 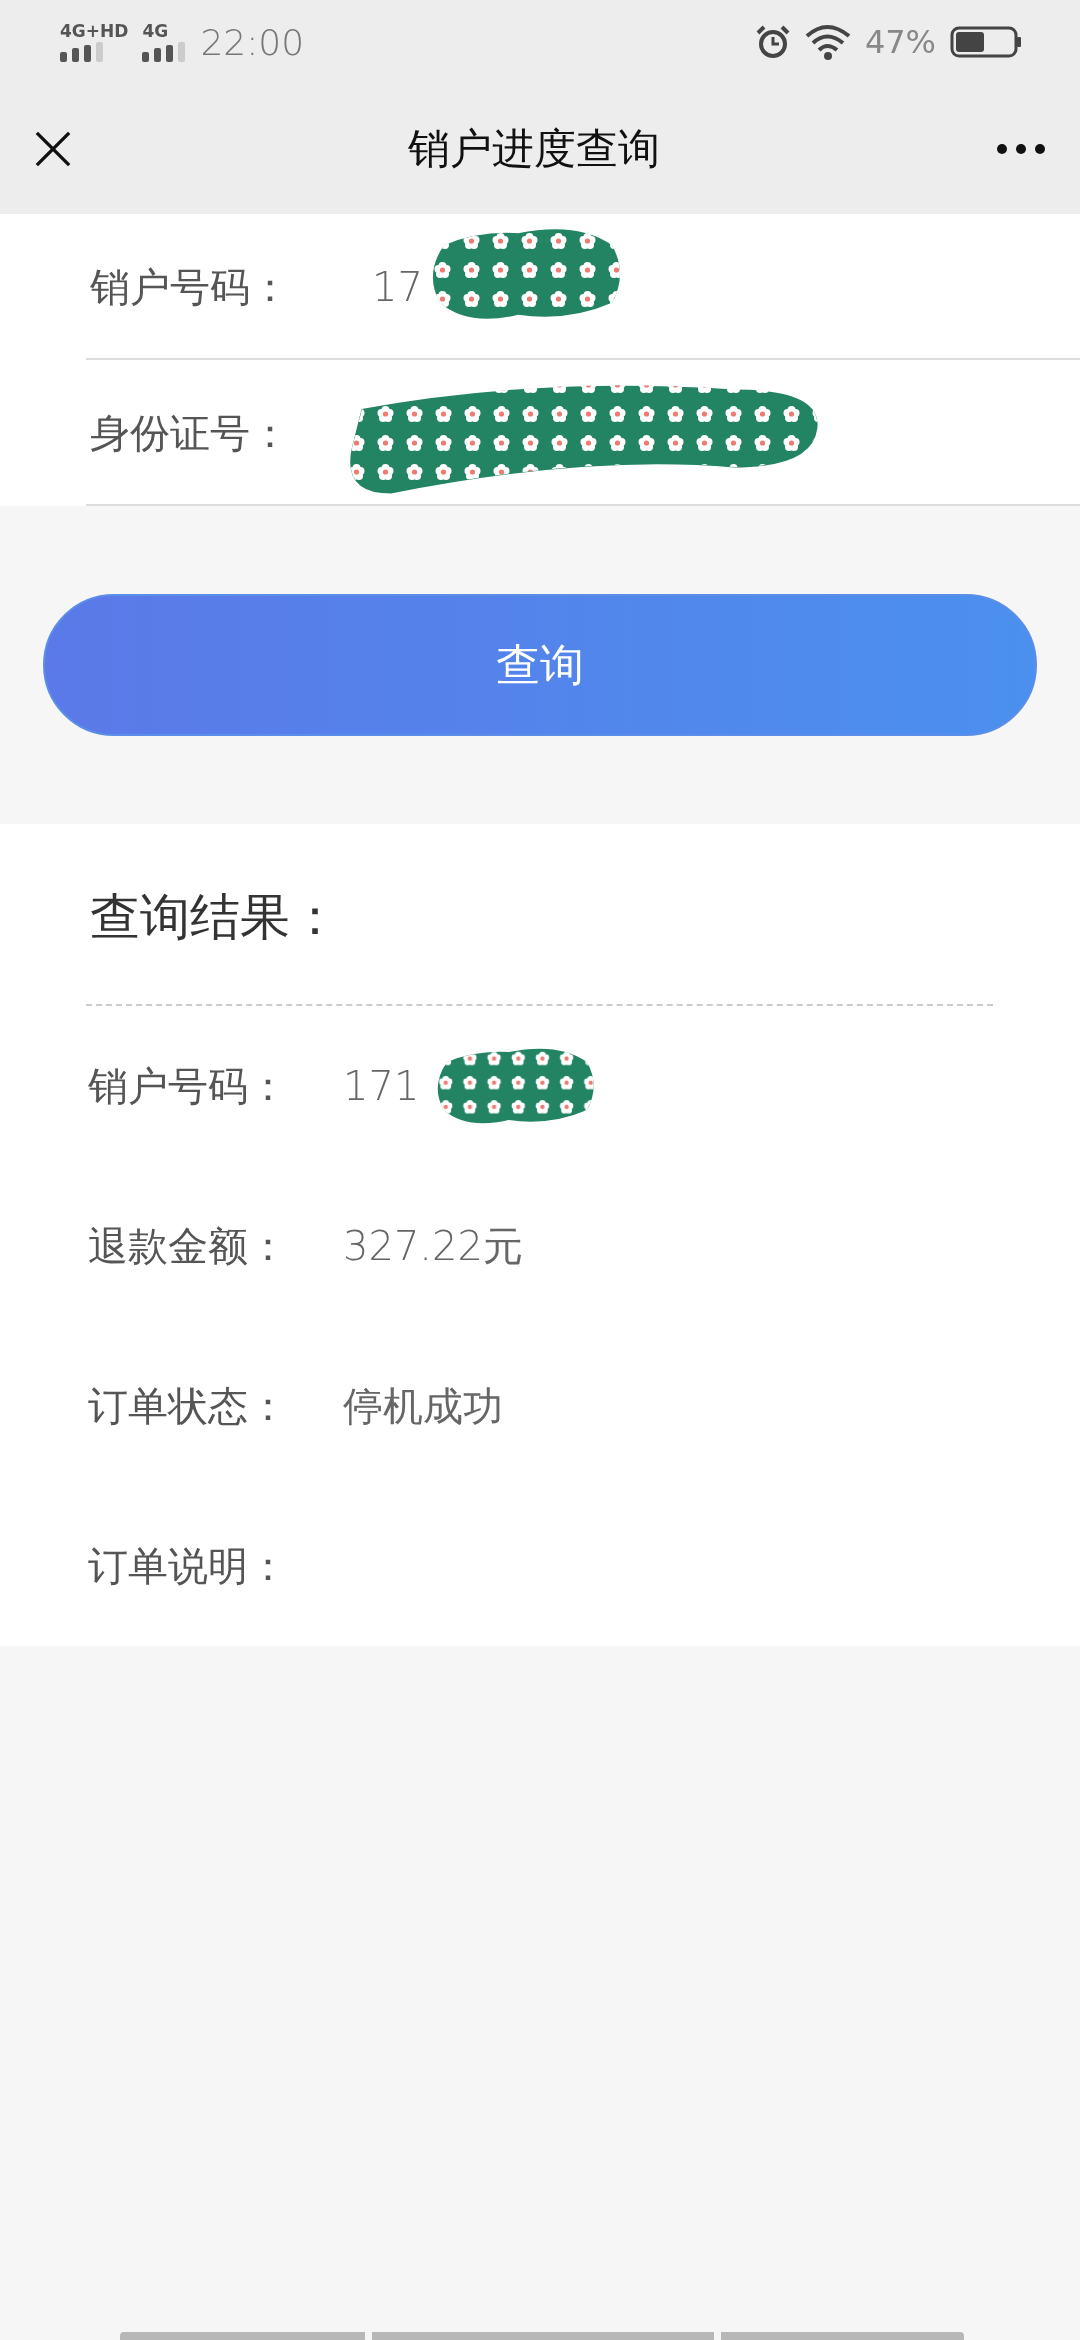 I want to click on battery-percent: 47%, so click(x=900, y=42).